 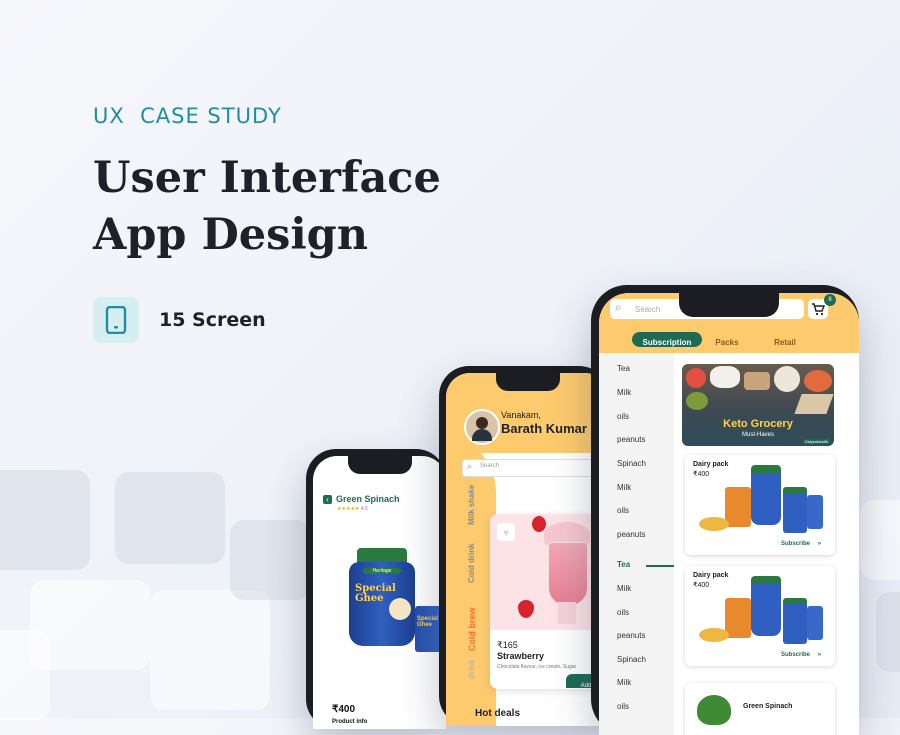 I want to click on banner-subtitle: Must-Haves, so click(x=757, y=435).